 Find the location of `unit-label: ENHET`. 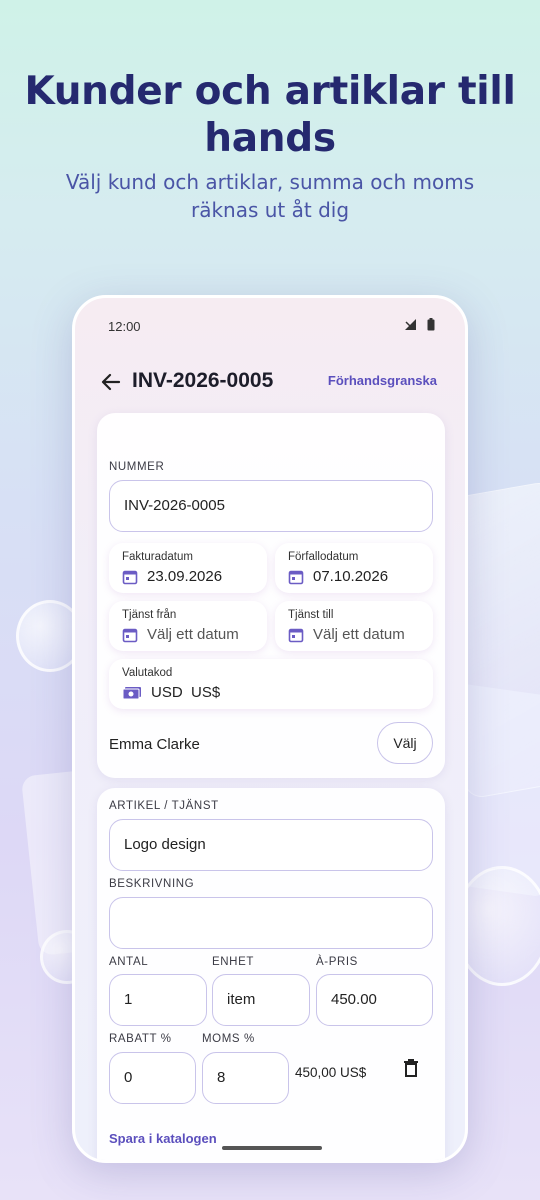

unit-label: ENHET is located at coordinates (233, 962).